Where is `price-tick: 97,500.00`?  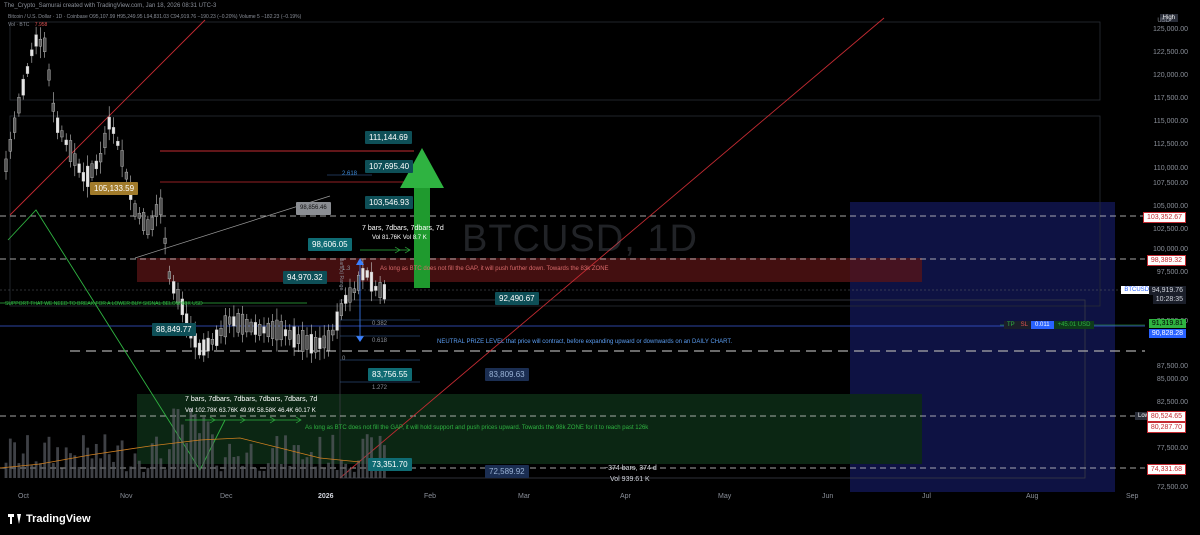 price-tick: 97,500.00 is located at coordinates (1172, 272).